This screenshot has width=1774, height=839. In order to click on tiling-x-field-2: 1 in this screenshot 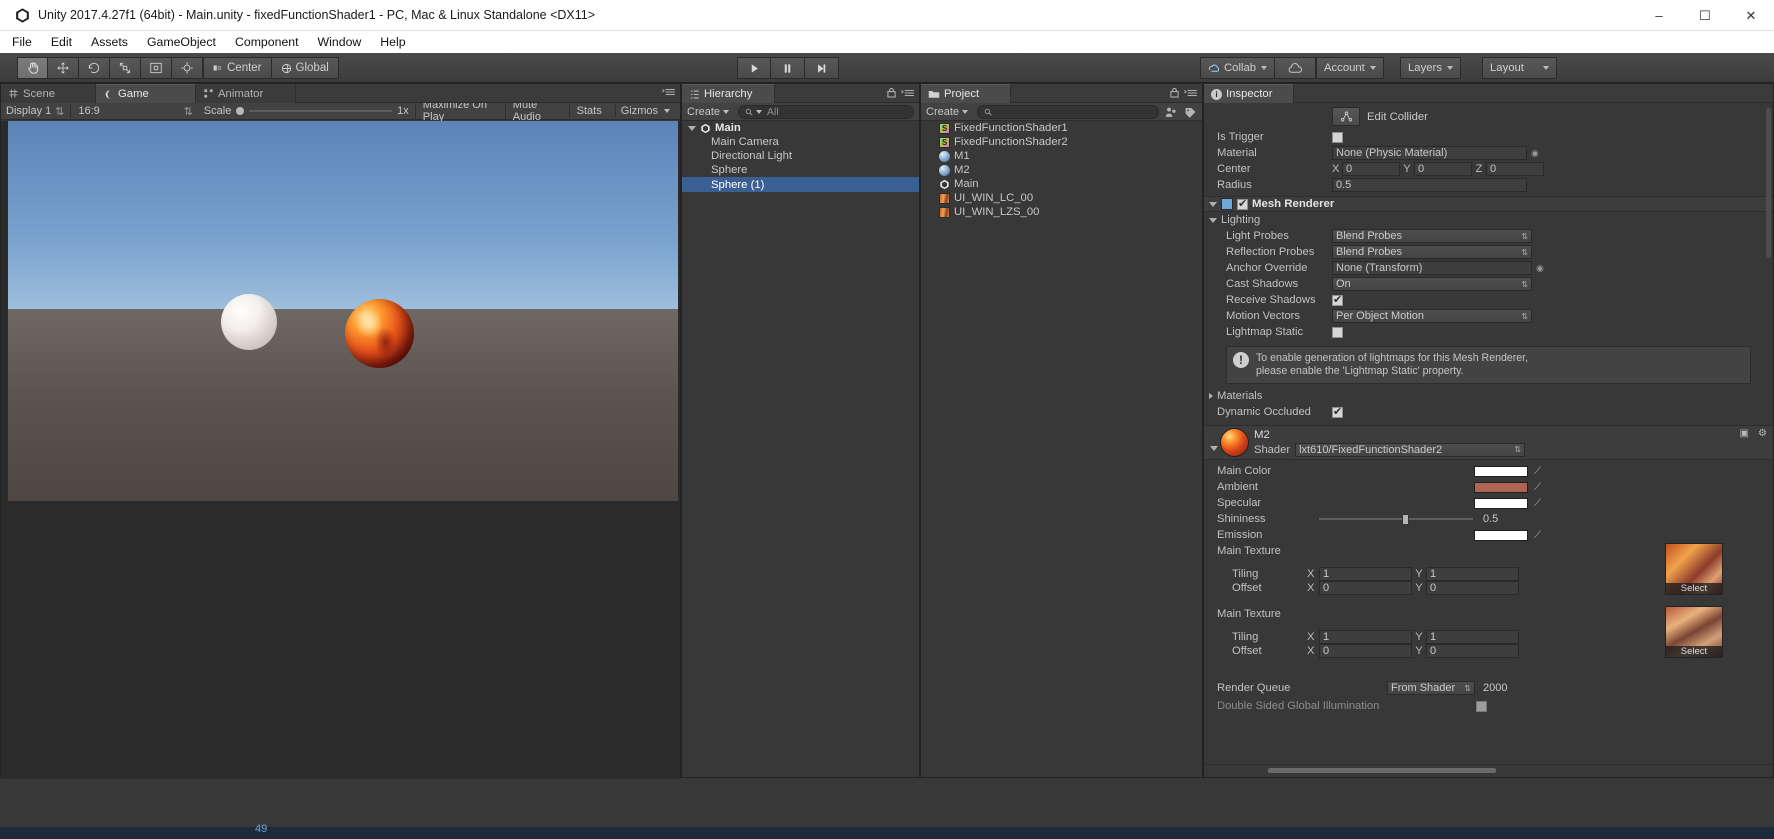, I will do `click(1365, 637)`.